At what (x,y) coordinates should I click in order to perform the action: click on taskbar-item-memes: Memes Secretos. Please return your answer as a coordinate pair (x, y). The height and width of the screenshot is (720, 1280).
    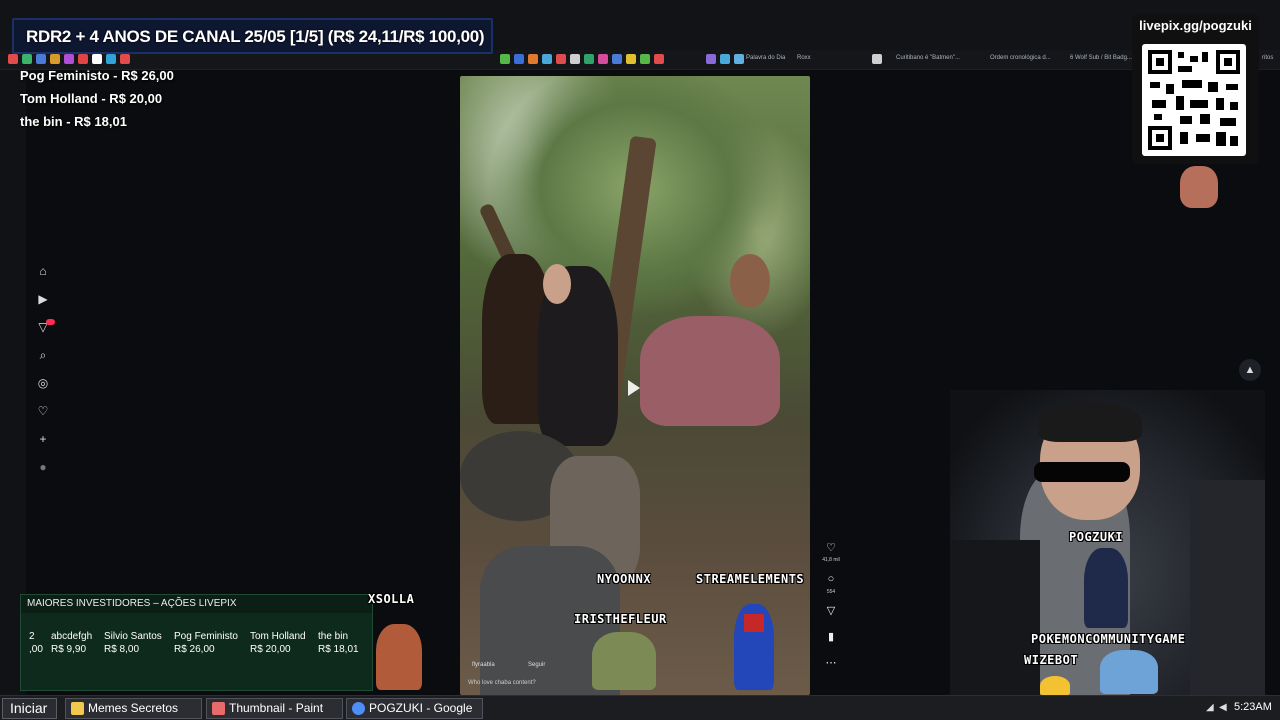
    Looking at the image, I should click on (133, 708).